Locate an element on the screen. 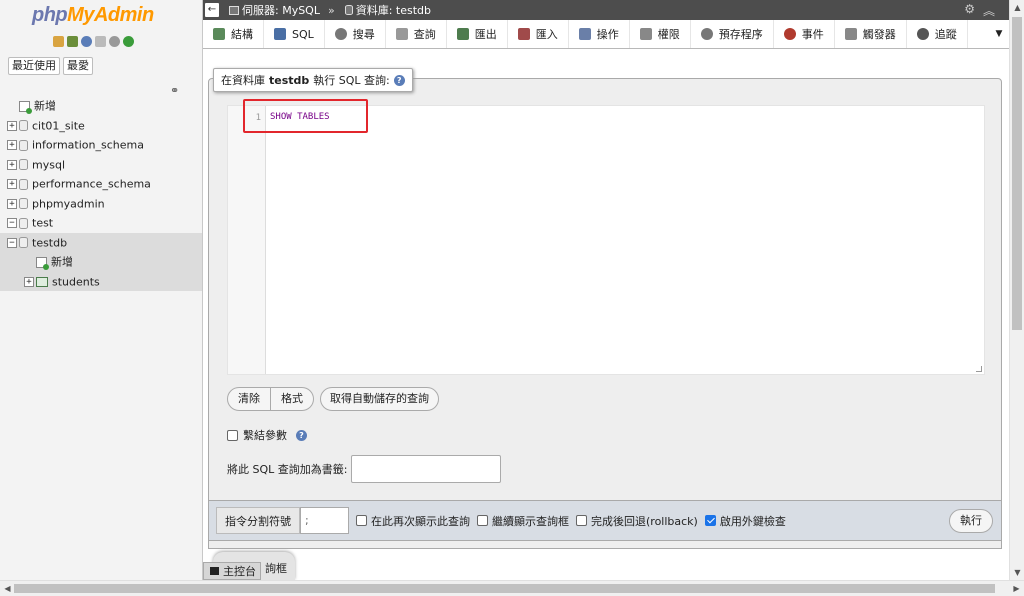  settings-icon is located at coordinates (114, 41).